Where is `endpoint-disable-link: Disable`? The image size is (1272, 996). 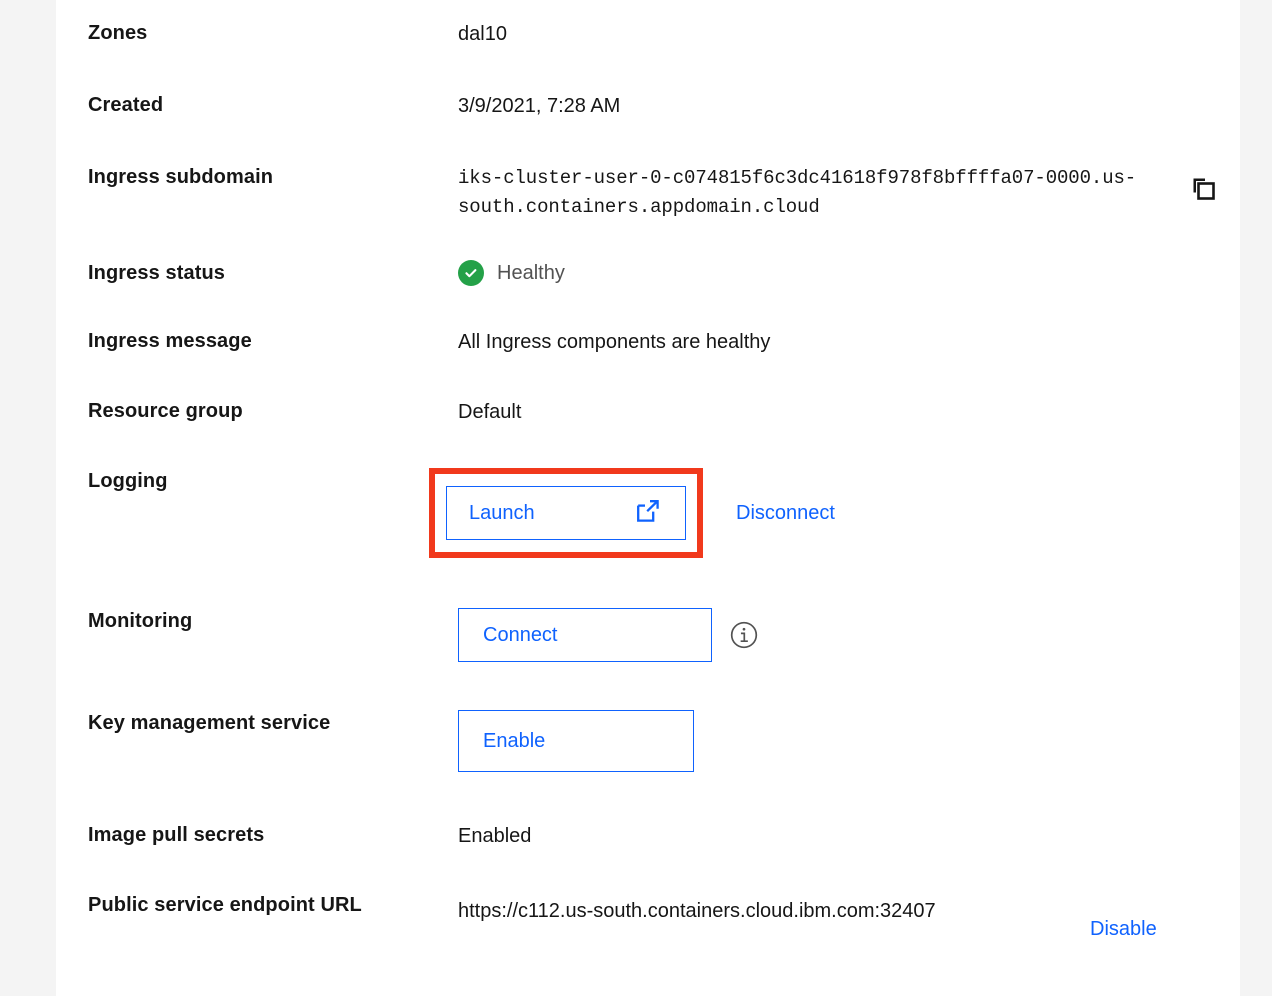
endpoint-disable-link: Disable is located at coordinates (1123, 929).